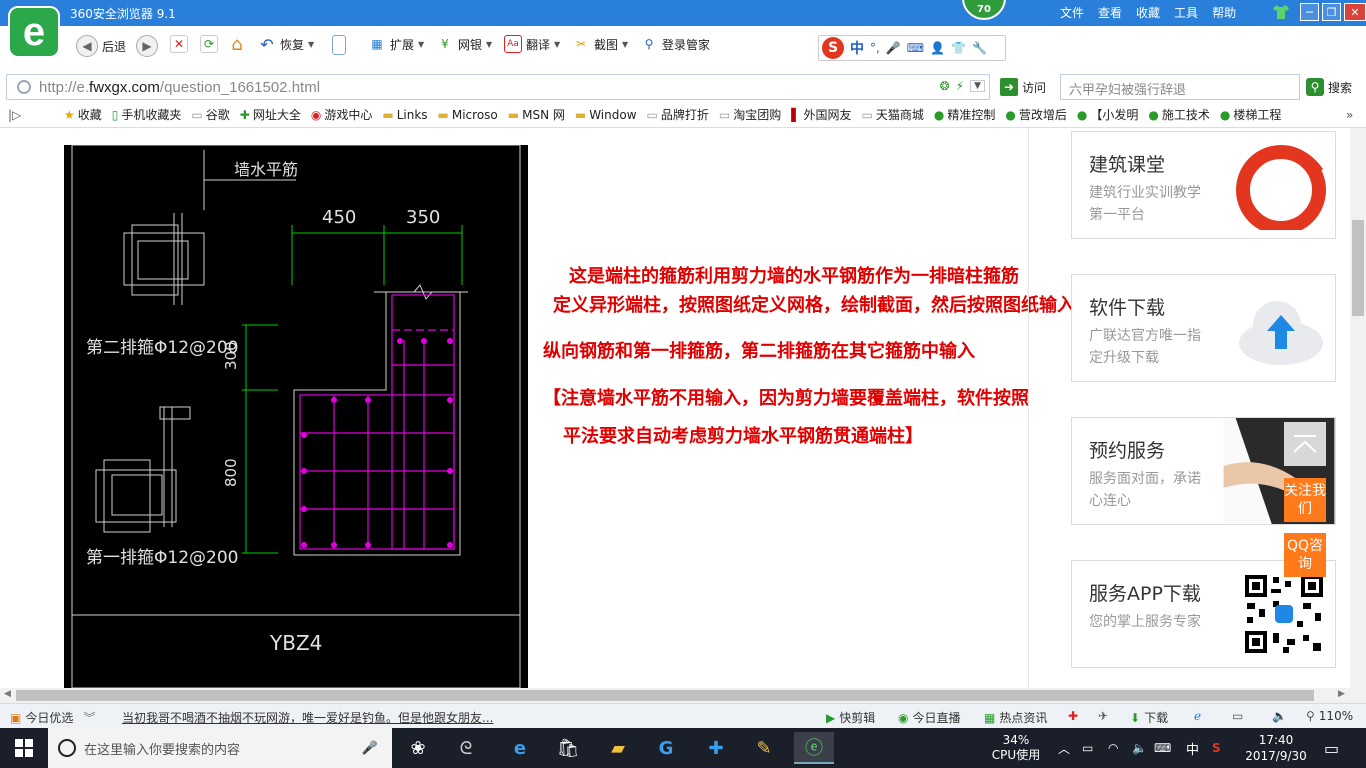  I want to click on download-button: ⬇ 下载, so click(1149, 717).